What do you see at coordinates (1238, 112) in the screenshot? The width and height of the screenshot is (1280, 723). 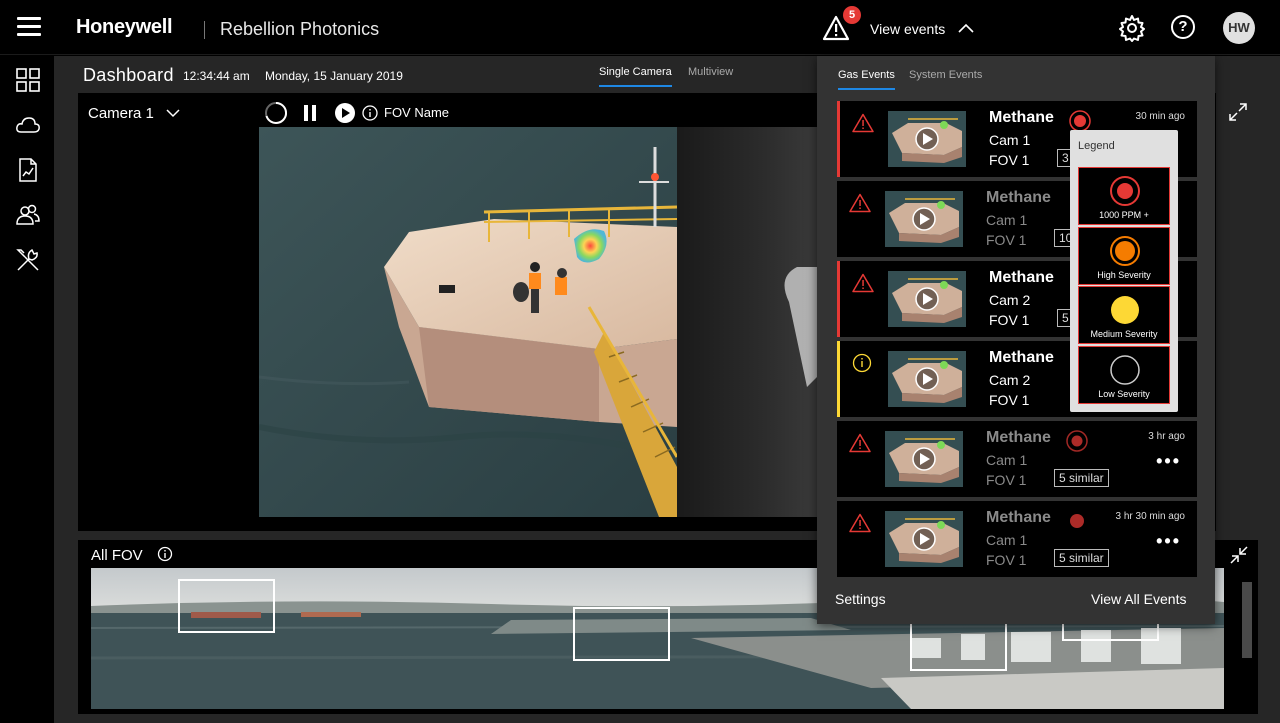 I see `expand-icon` at bounding box center [1238, 112].